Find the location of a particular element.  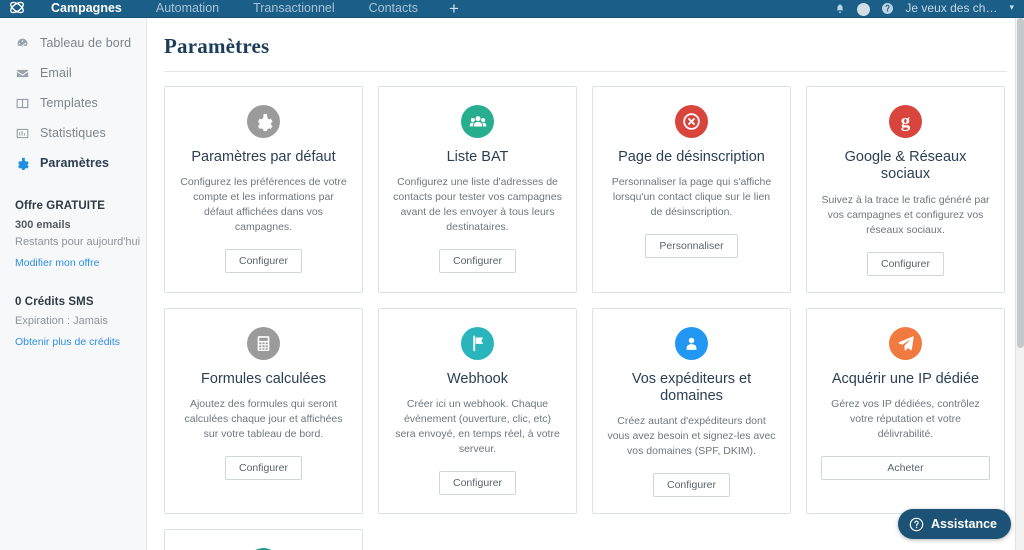

envelope-icon is located at coordinates (22, 73).